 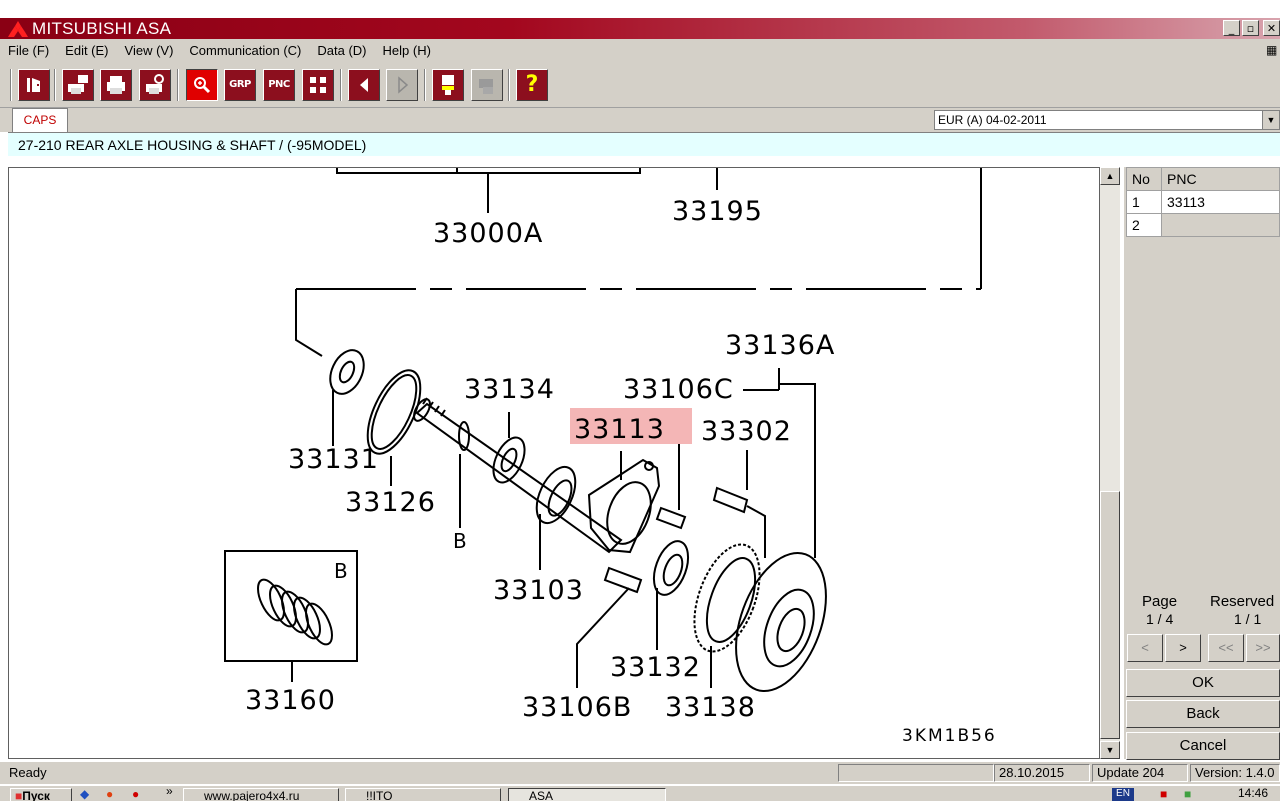 What do you see at coordinates (1140, 773) in the screenshot?
I see `status-update: Update 204` at bounding box center [1140, 773].